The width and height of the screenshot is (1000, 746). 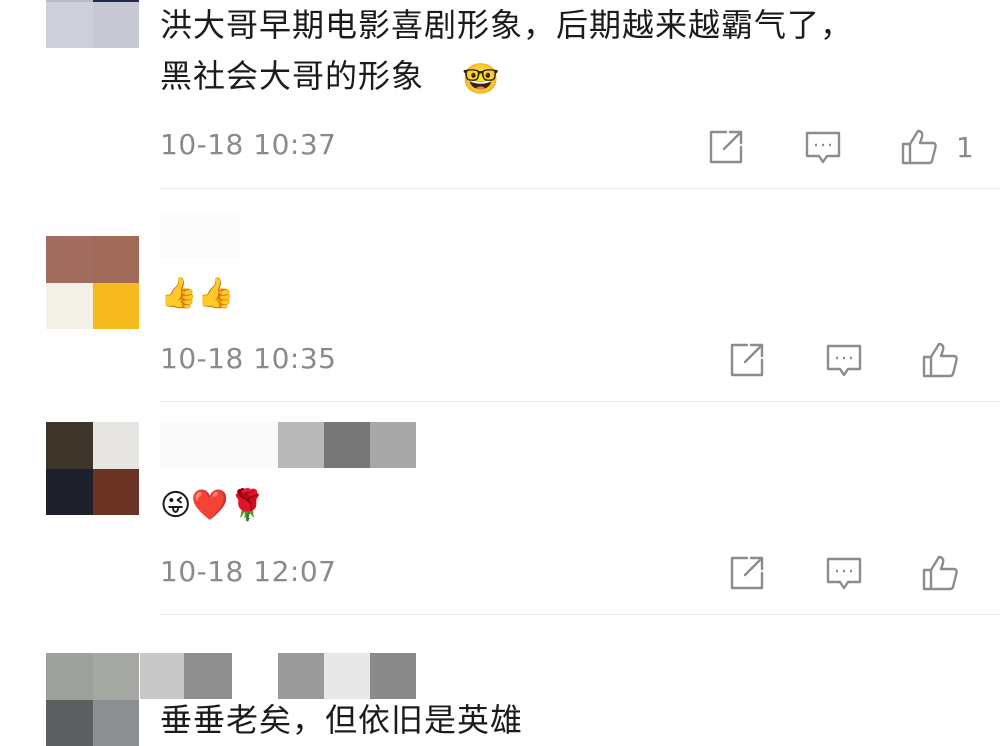 What do you see at coordinates (197, 293) in the screenshot?
I see `emoji: 👍👍` at bounding box center [197, 293].